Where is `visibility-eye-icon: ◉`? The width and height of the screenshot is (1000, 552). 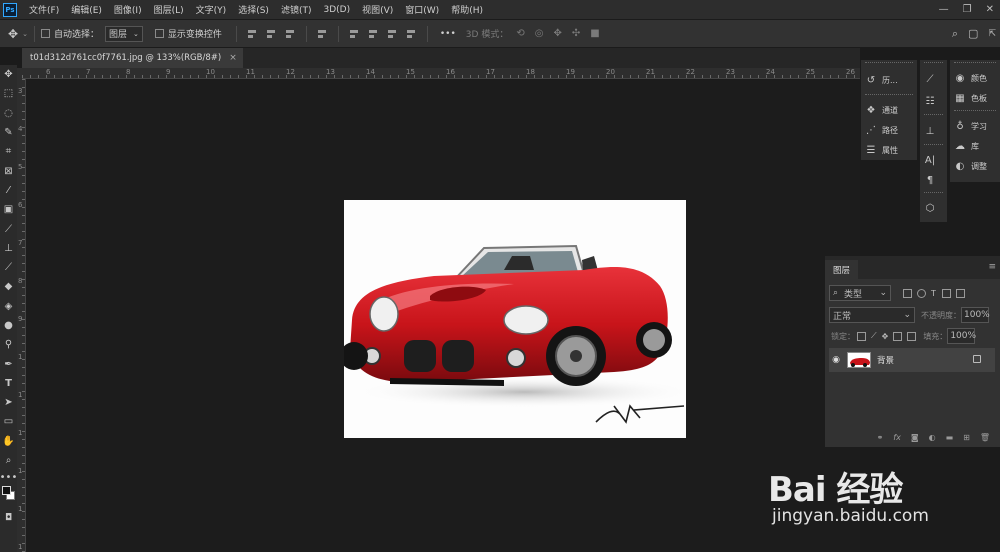 visibility-eye-icon: ◉ is located at coordinates (836, 360).